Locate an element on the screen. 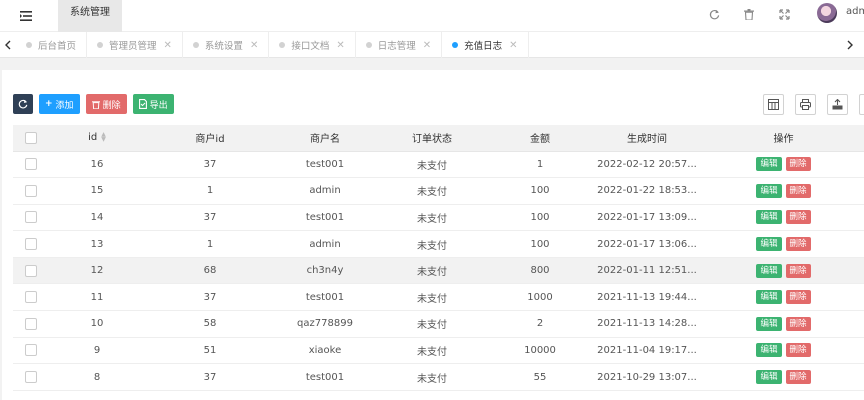  table-row: 14 37 test001 未支付 100 2022-01-17 13:09... 编辑 删除 is located at coordinates (438, 217).